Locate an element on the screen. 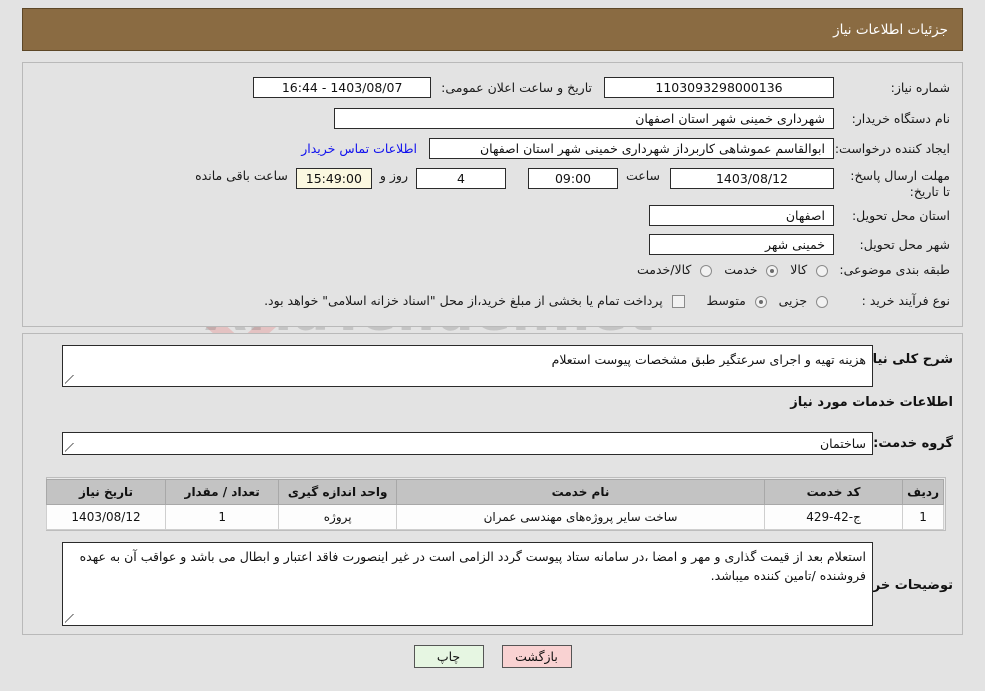 The image size is (985, 691). field-category: طبقه بندی موضوعی: کالا خدمت کالا/خدمت is located at coordinates (787, 269).